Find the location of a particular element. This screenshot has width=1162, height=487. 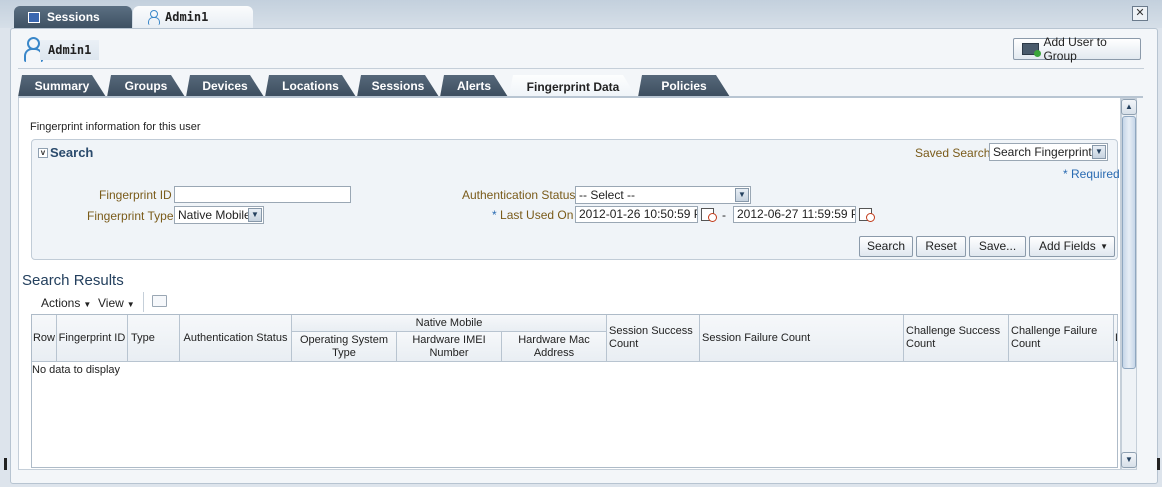

tab-fingerprint-data: Fingerprint Data is located at coordinates (573, 86).